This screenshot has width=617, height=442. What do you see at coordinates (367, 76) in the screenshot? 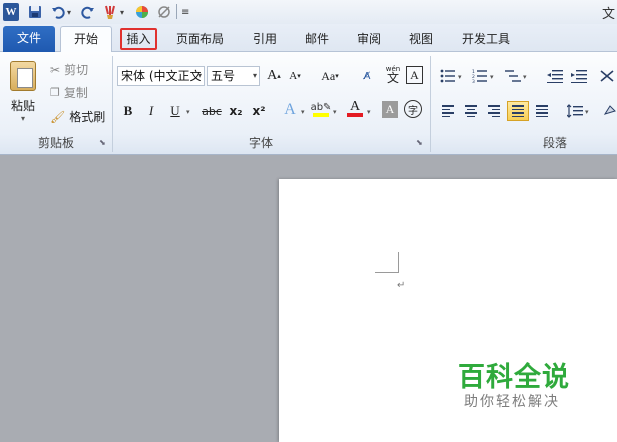
I see `clear-formatting-icon: A̸` at bounding box center [367, 76].